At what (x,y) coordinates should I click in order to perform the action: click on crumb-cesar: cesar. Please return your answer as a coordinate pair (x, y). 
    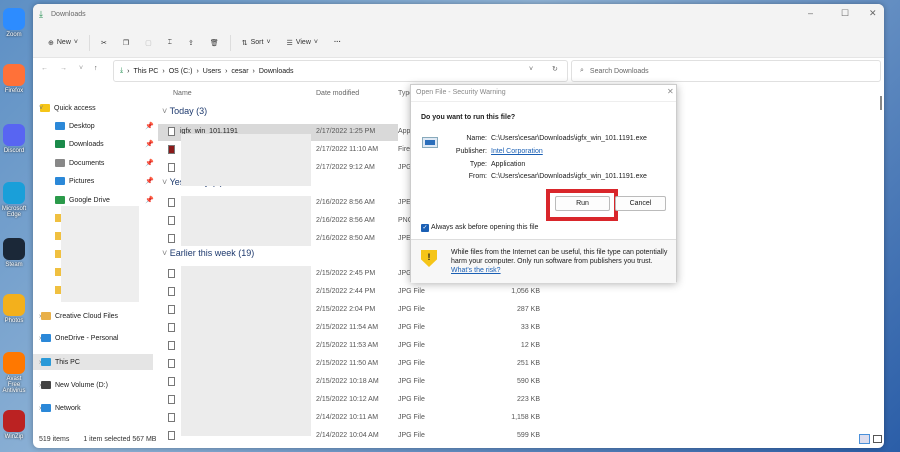
    Looking at the image, I should click on (239, 71).